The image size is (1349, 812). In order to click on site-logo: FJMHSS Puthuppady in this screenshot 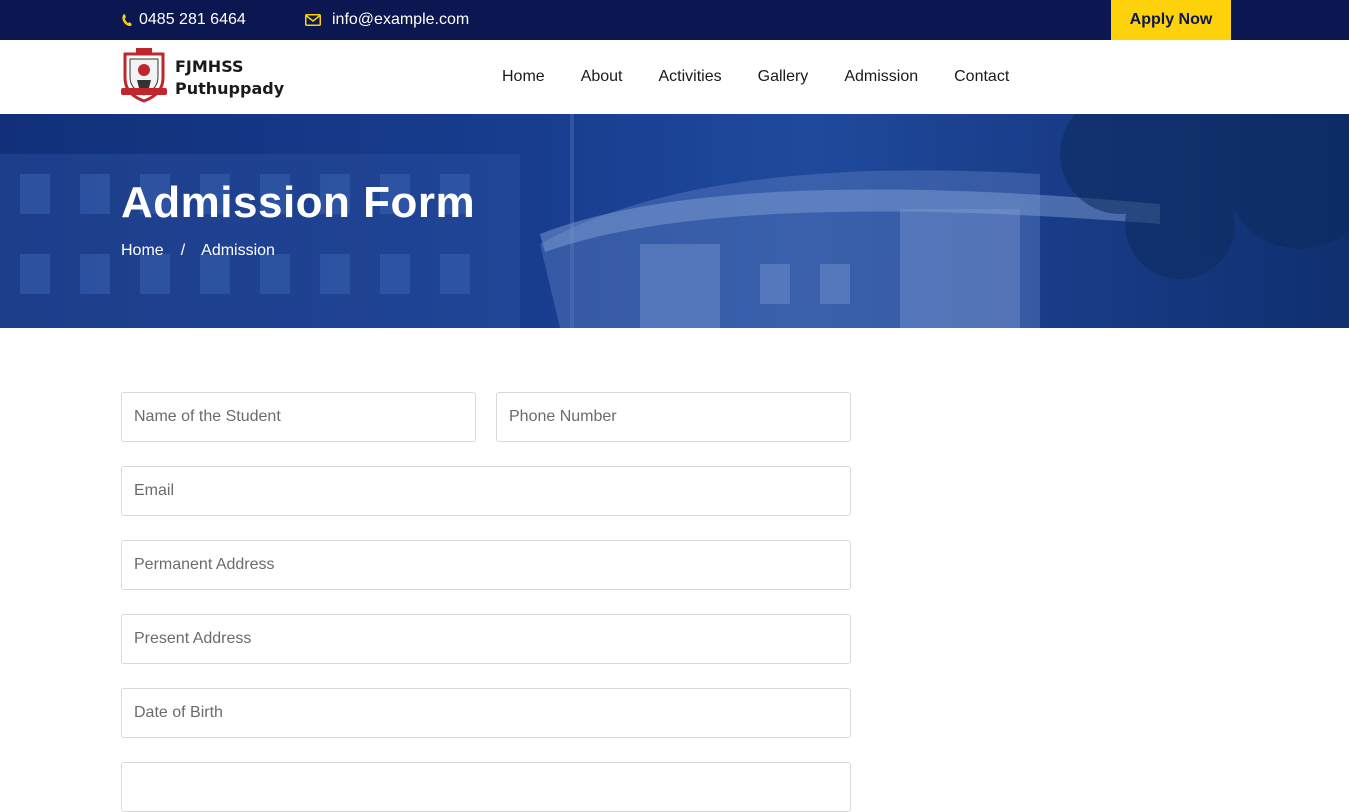, I will do `click(202, 78)`.